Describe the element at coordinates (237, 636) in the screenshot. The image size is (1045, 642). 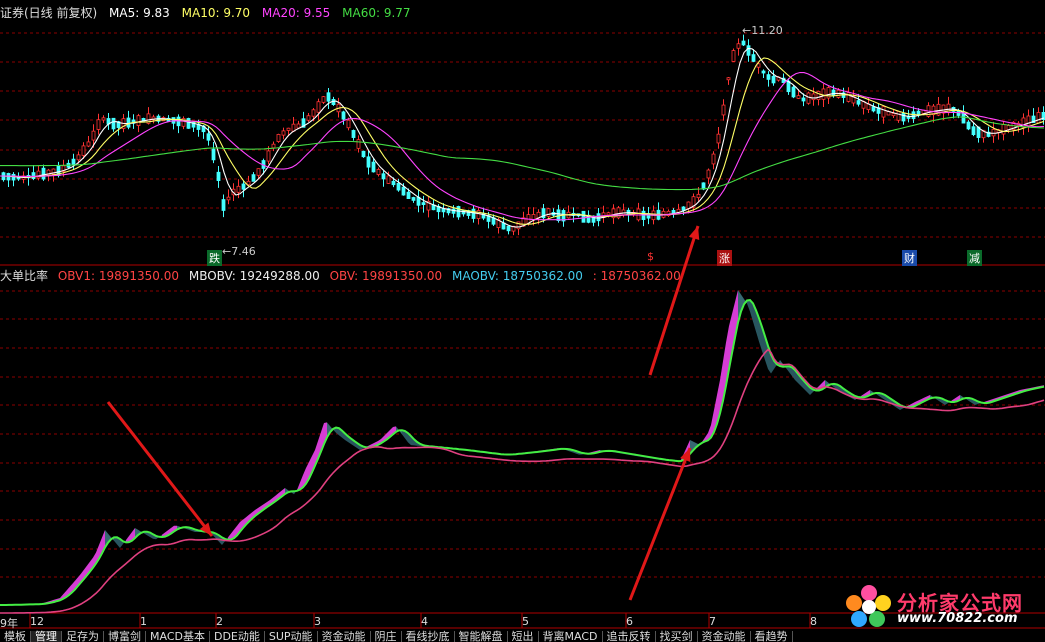
I see `tab-dde: DDE动能` at that location.